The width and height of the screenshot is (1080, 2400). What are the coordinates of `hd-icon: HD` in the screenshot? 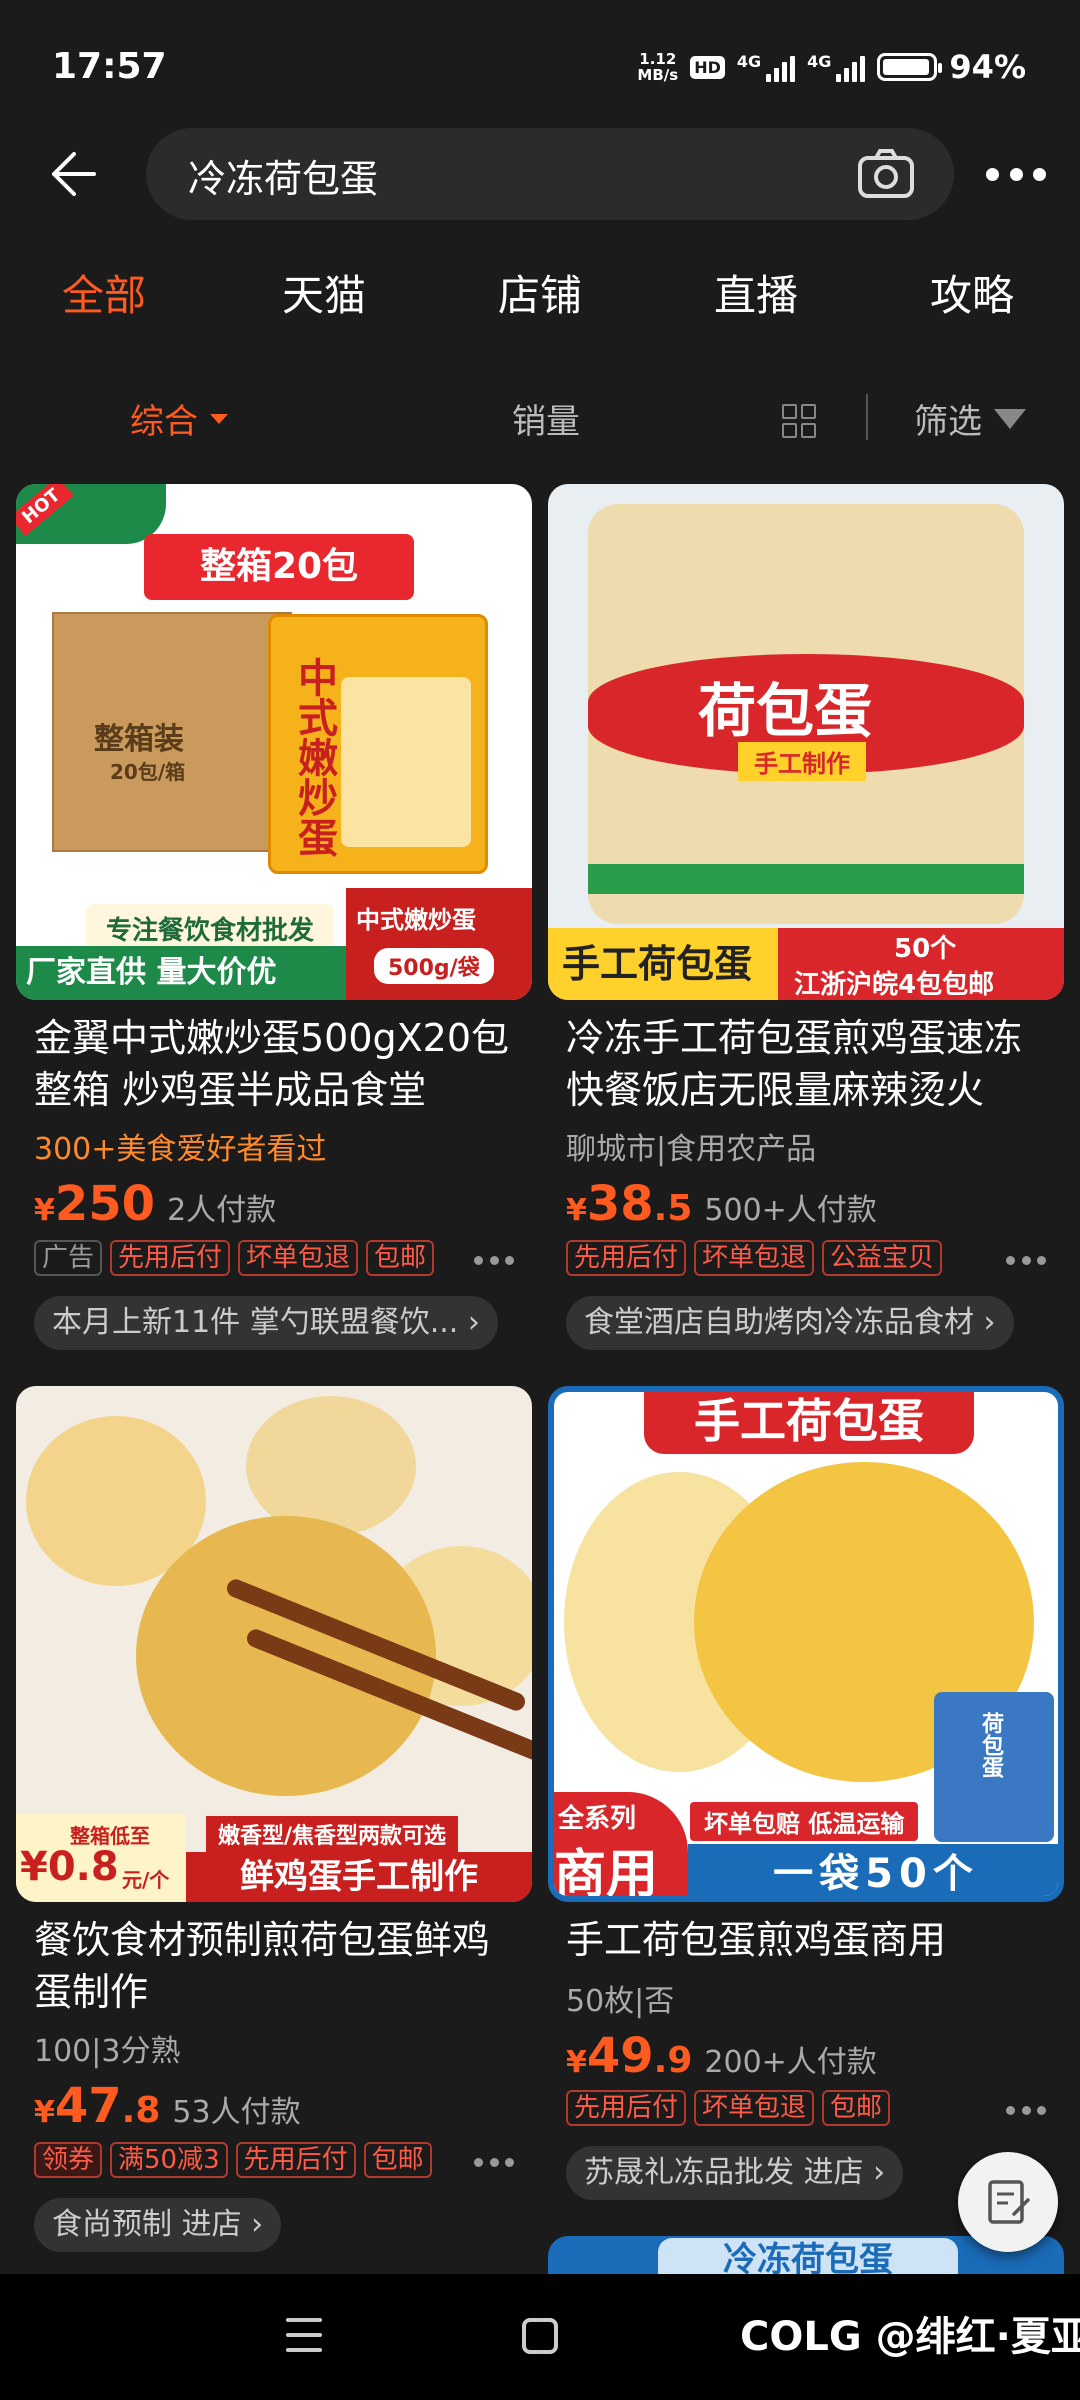 It's located at (707, 67).